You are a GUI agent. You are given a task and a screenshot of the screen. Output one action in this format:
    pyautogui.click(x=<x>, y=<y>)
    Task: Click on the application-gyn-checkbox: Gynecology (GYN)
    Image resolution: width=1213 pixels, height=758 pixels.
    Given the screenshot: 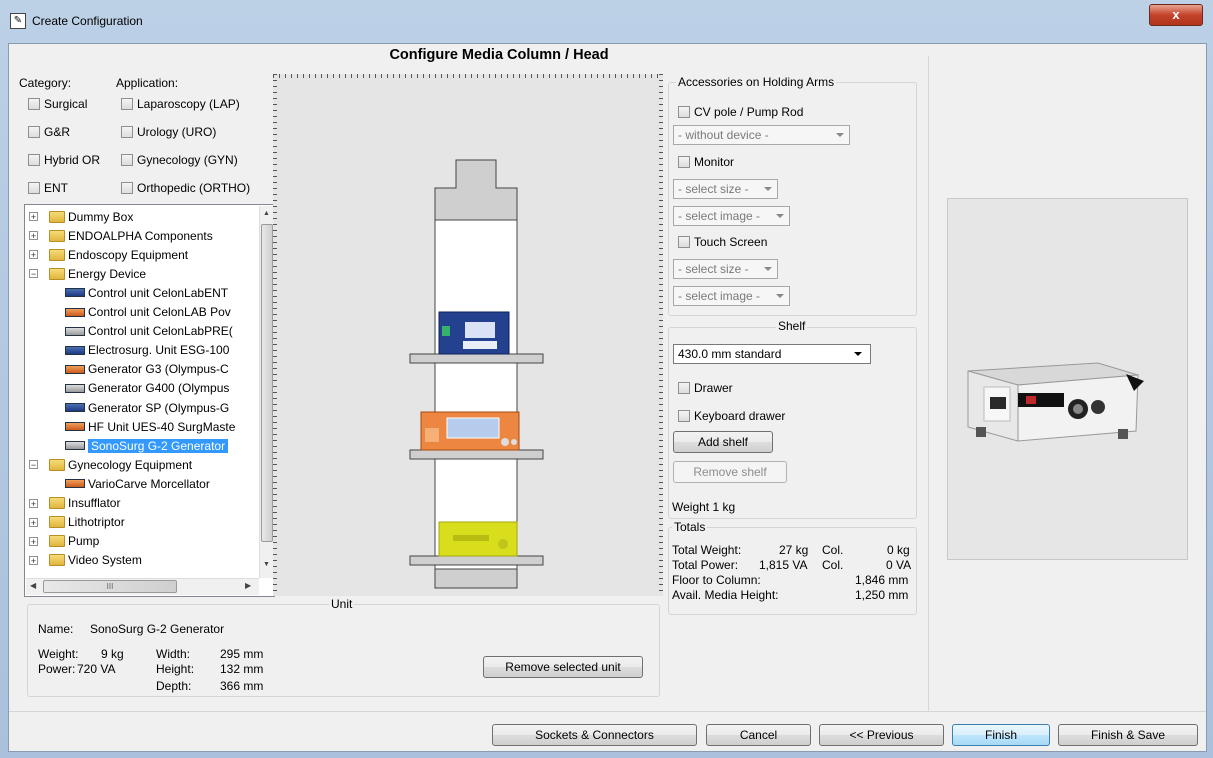 What is the action you would take?
    pyautogui.click(x=179, y=160)
    